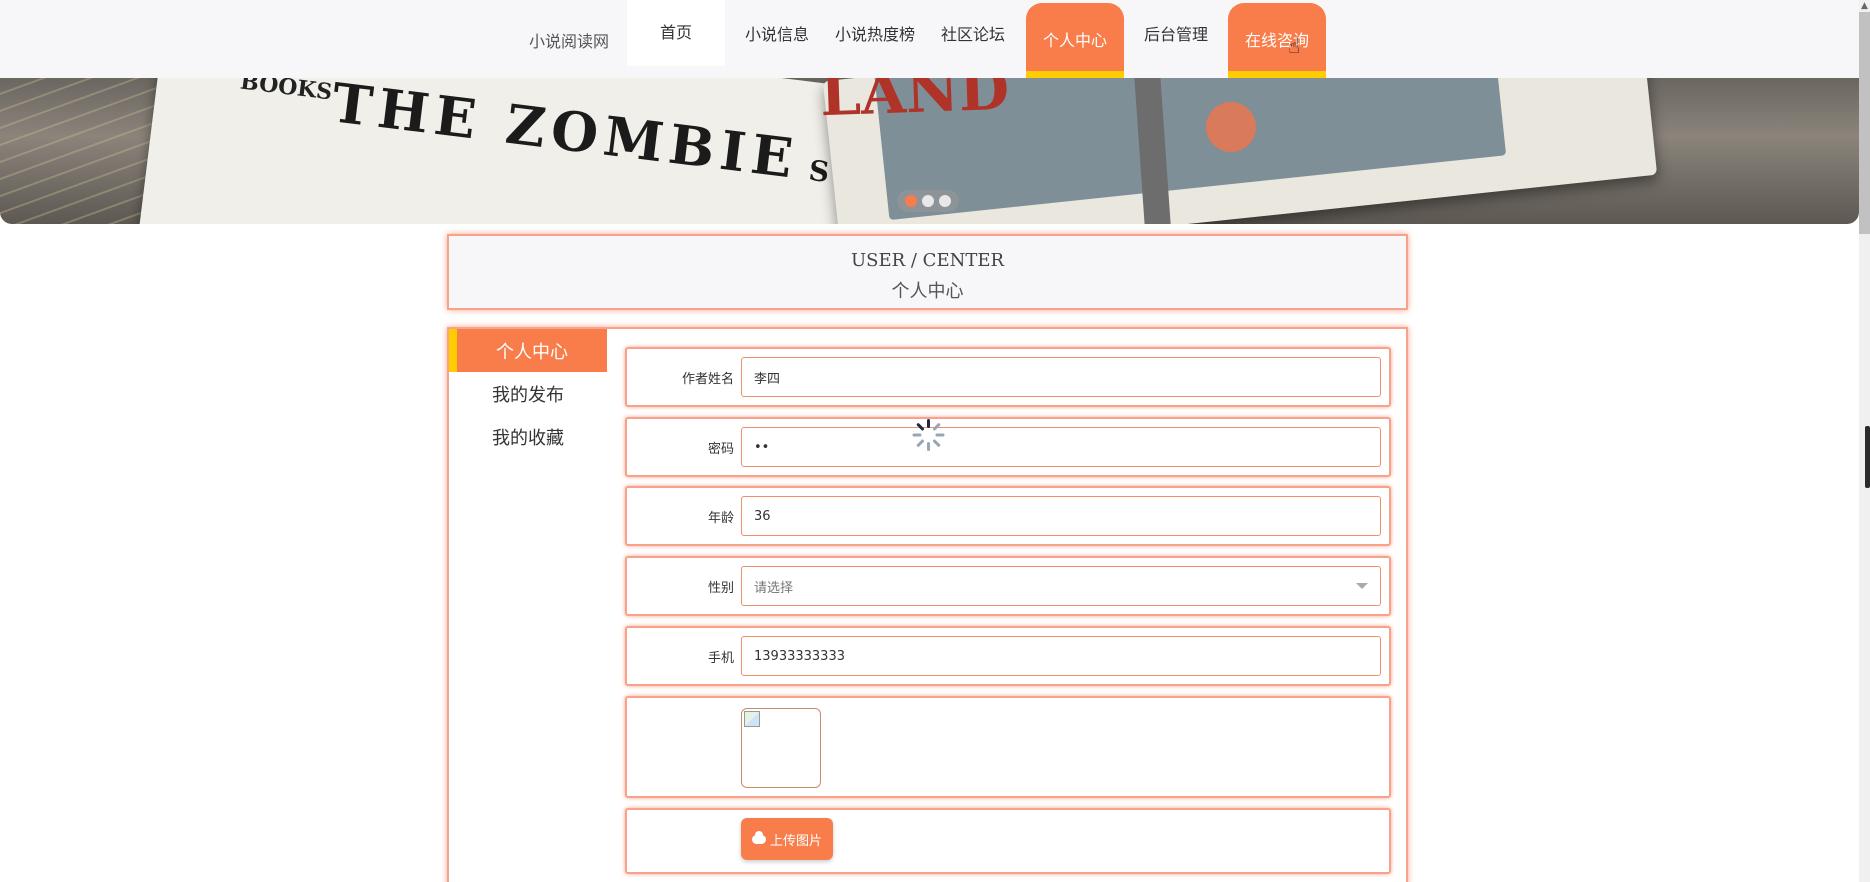 The width and height of the screenshot is (1870, 882). I want to click on sidebar-item-my-favorites: 我的收藏, so click(528, 436).